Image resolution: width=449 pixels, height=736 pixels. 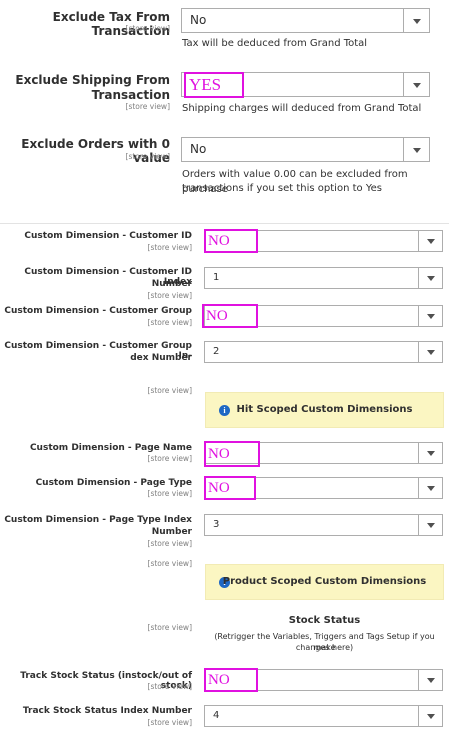 What do you see at coordinates (147, 28) in the screenshot?
I see `exclude-tax-scope: [store view]` at bounding box center [147, 28].